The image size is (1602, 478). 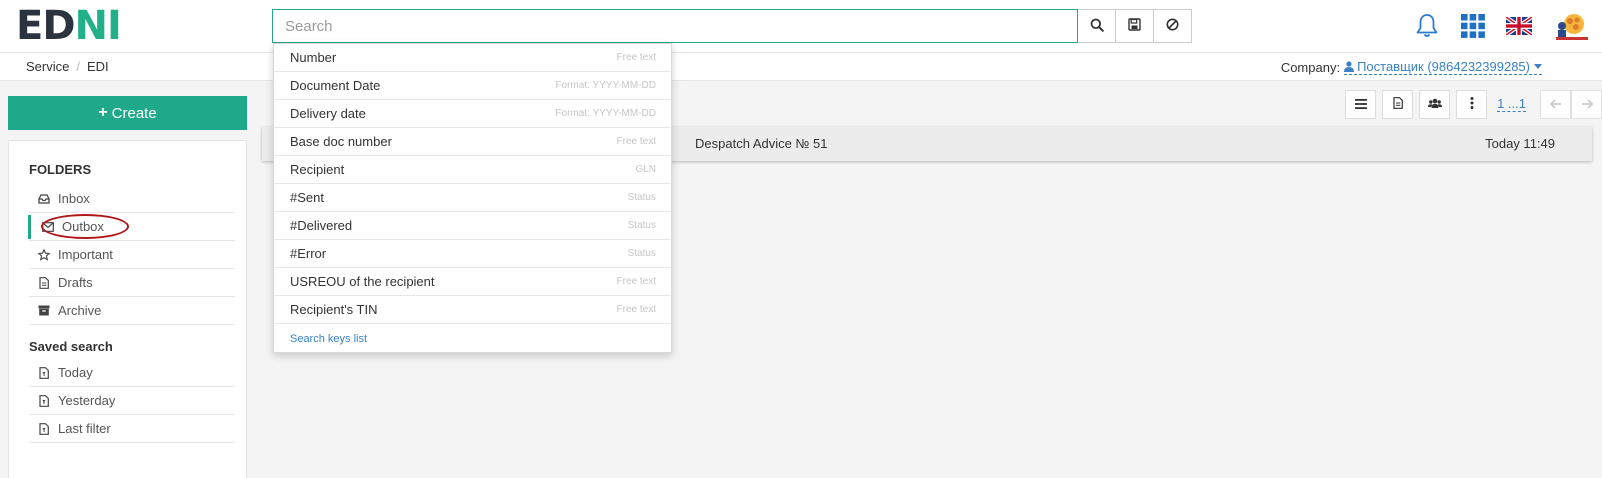 What do you see at coordinates (472, 282) in the screenshot?
I see `search-key-item: USREOU of the recipient Free text` at bounding box center [472, 282].